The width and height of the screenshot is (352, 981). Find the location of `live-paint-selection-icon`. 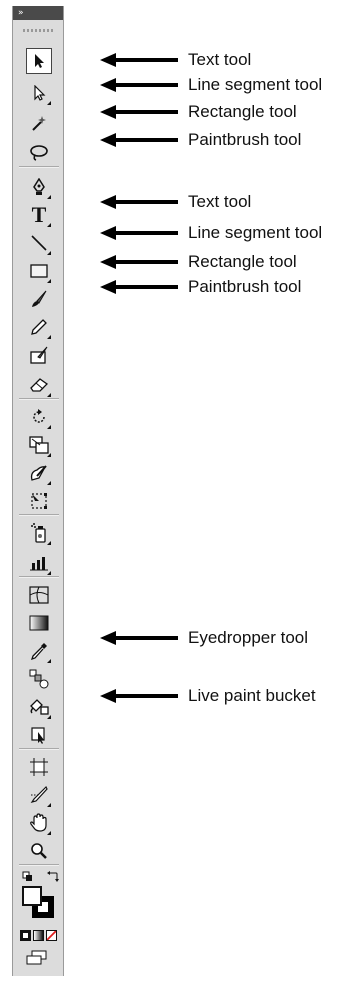

live-paint-selection-icon is located at coordinates (38, 735).